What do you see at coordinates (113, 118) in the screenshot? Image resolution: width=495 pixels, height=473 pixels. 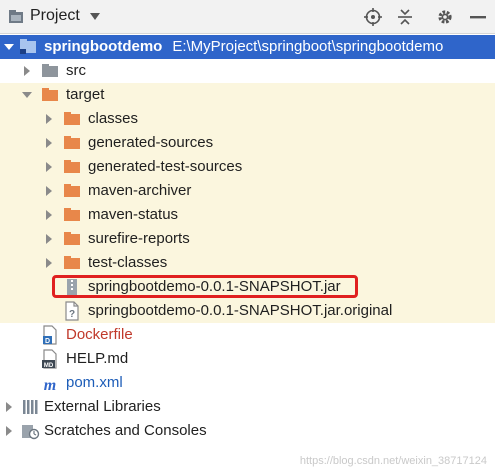 I see `folder-label: classes` at bounding box center [113, 118].